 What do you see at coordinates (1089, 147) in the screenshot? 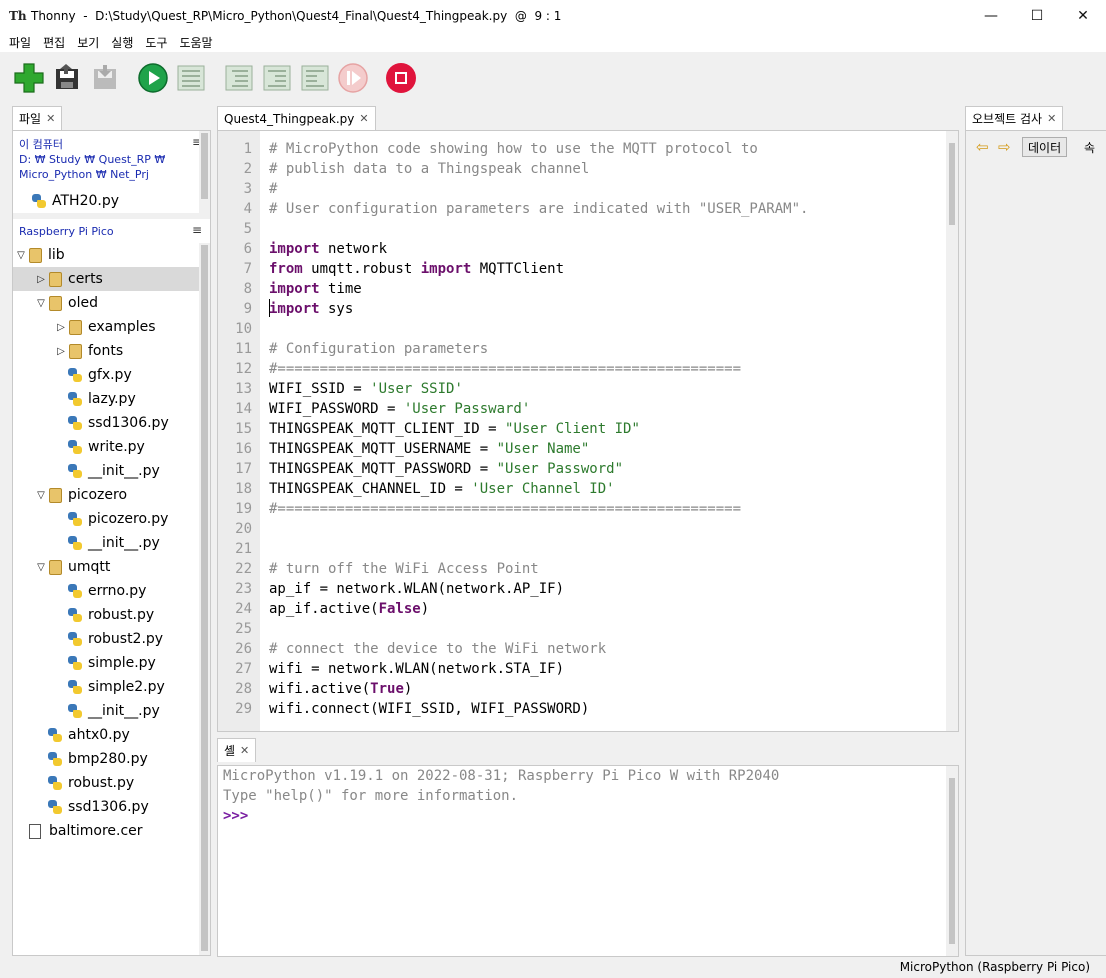
I see `attributes-button: 속` at bounding box center [1089, 147].